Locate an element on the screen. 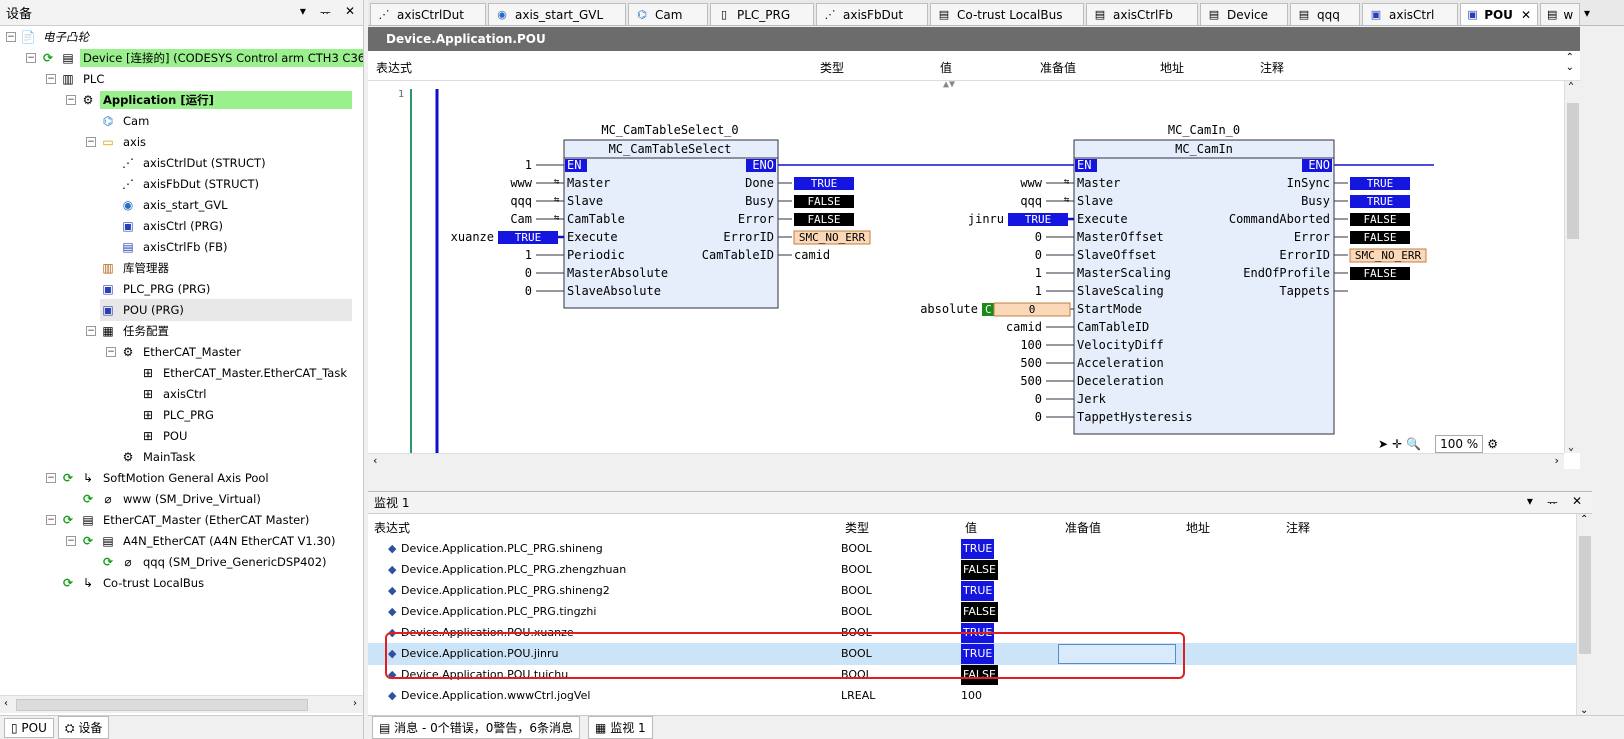  tree-item: − ▥ PLC is located at coordinates (76, 79).